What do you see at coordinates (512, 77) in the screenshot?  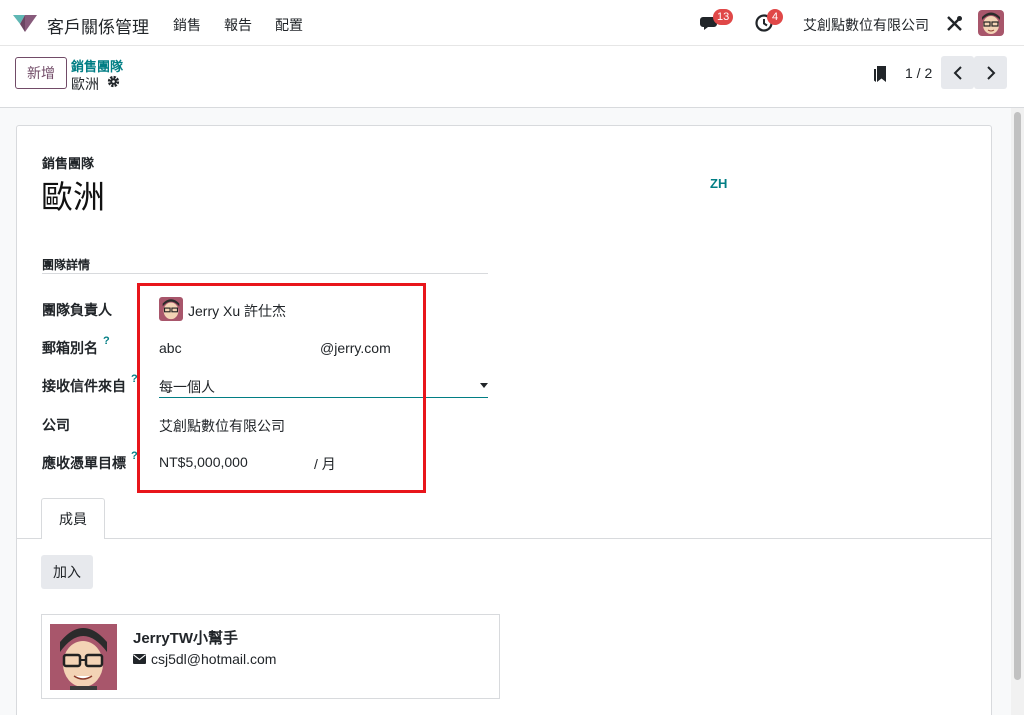 I see `control-panel: 新增 銷售團隊 歐洲 1 / 2` at bounding box center [512, 77].